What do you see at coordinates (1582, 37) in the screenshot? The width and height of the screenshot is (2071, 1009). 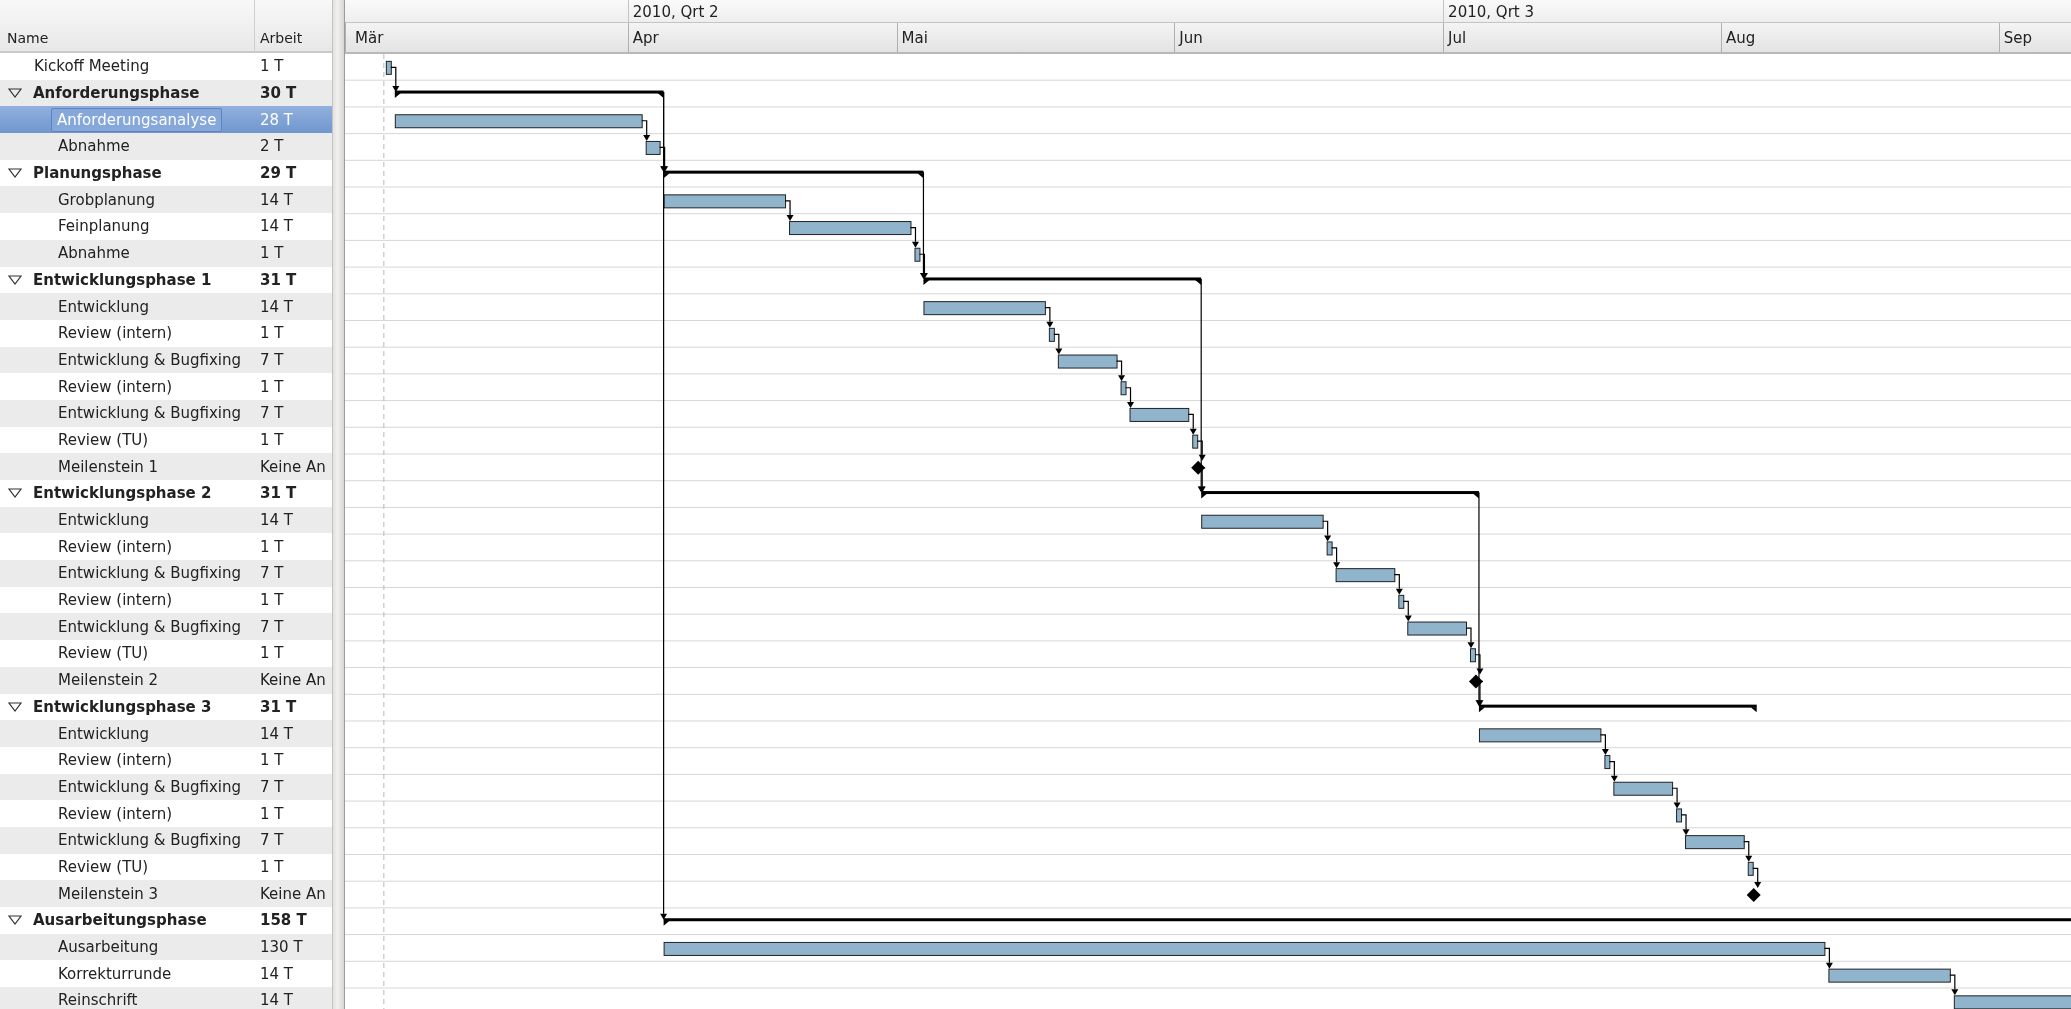 I see `month-header: Jul` at bounding box center [1582, 37].